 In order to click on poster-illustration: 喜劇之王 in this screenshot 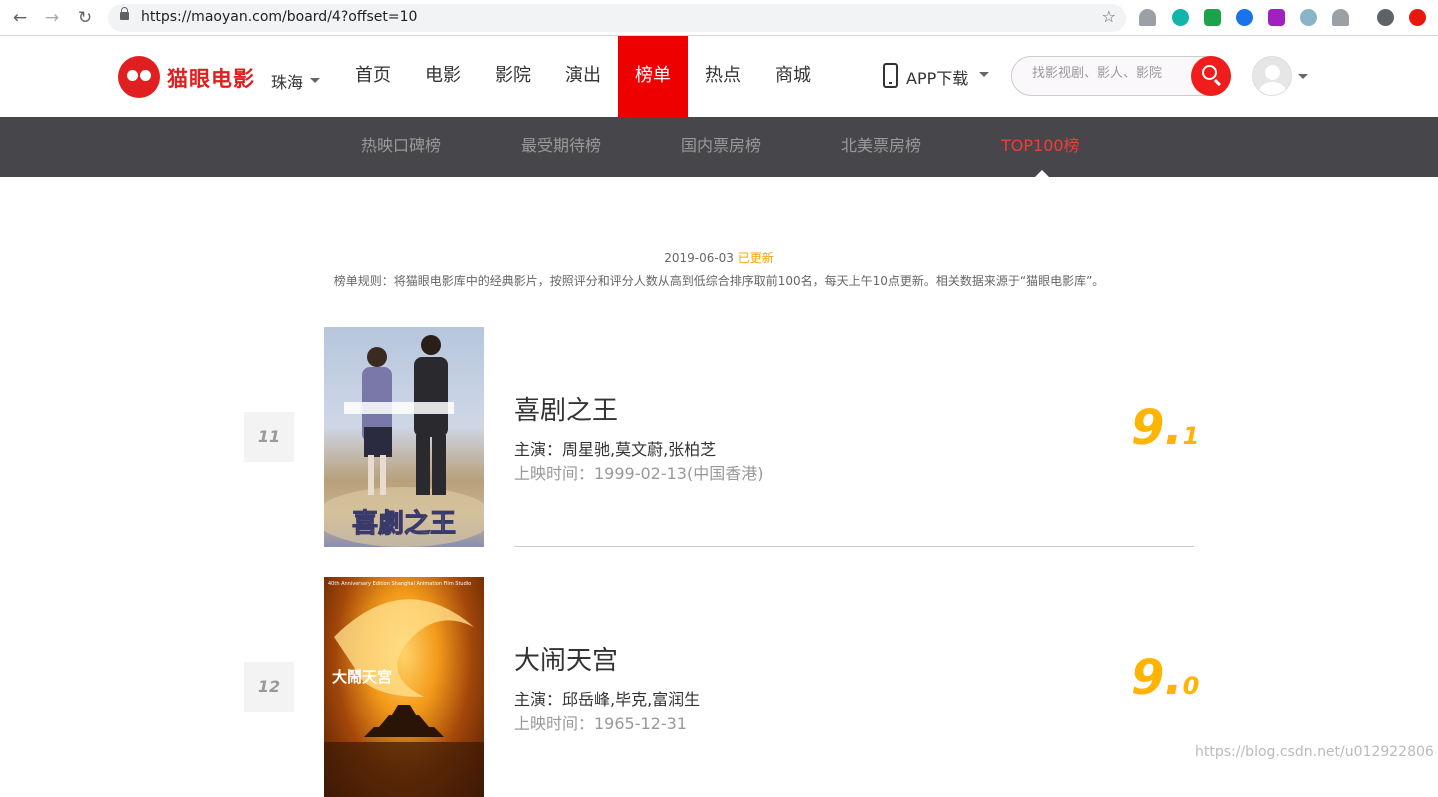, I will do `click(404, 441)`.